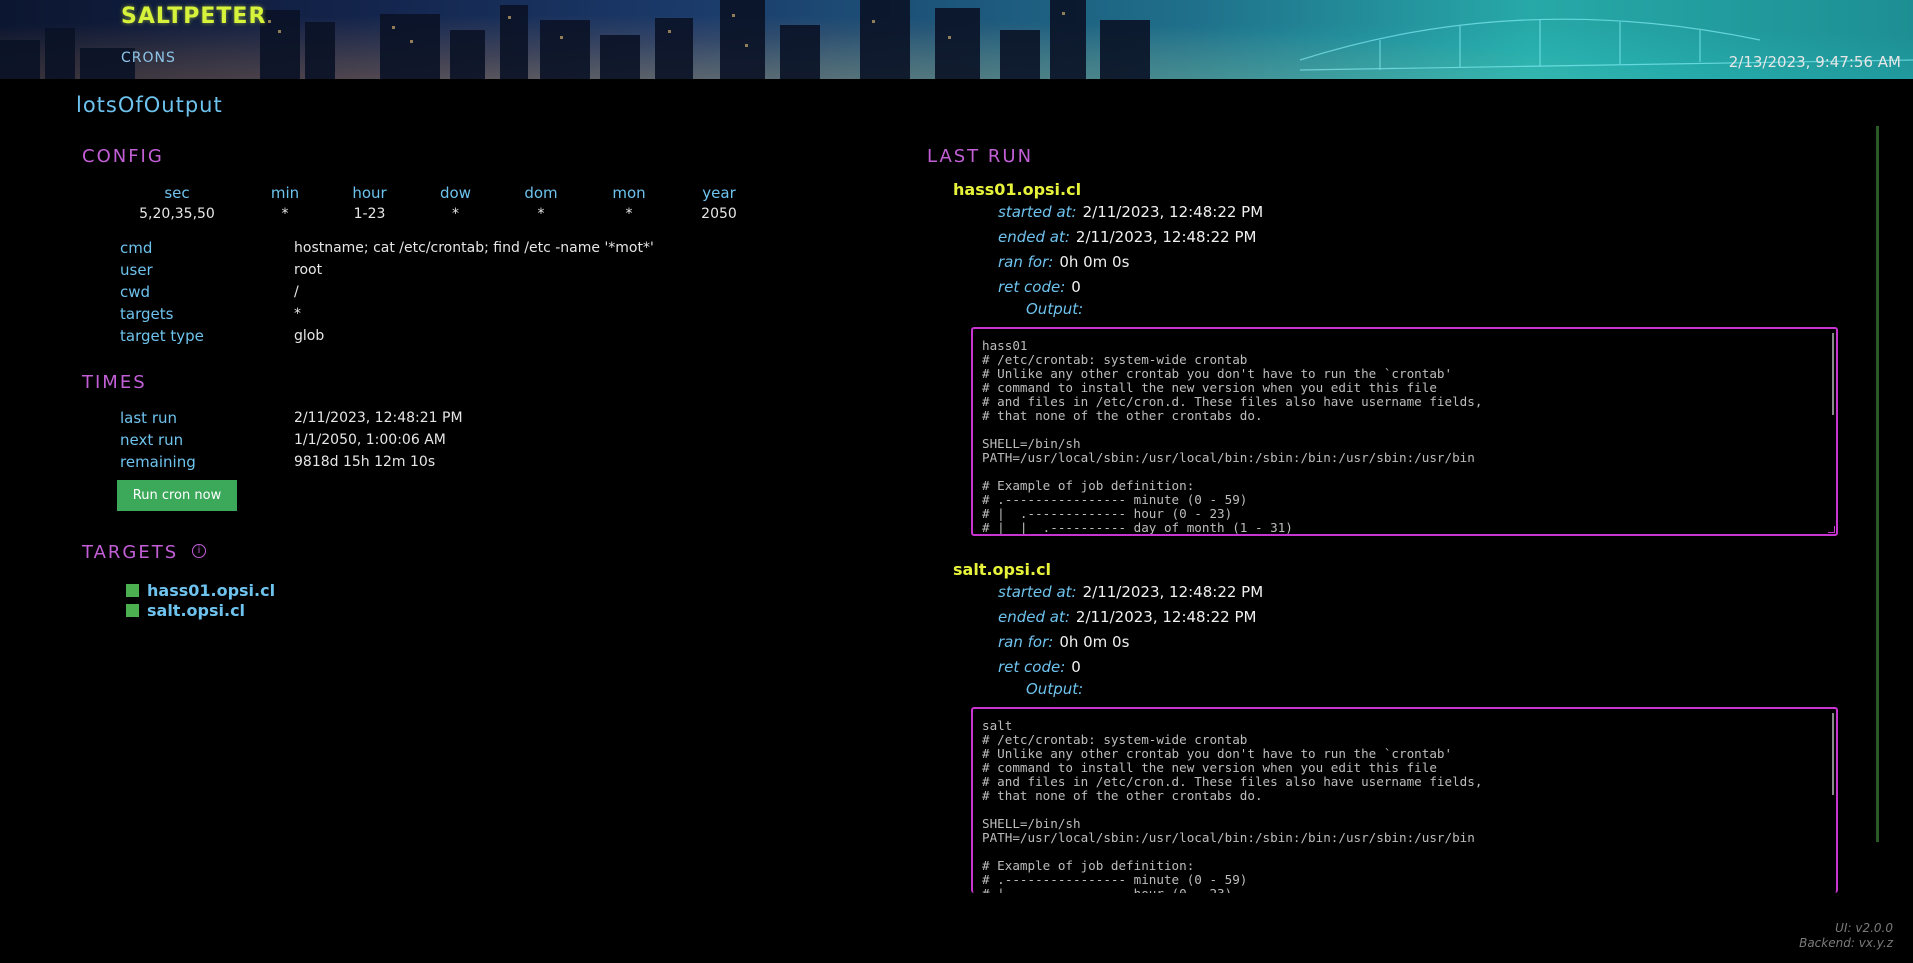 Image resolution: width=1913 pixels, height=963 pixels. Describe the element at coordinates (1864, 928) in the screenshot. I see `ui-version: UI: v2.0.0` at that location.